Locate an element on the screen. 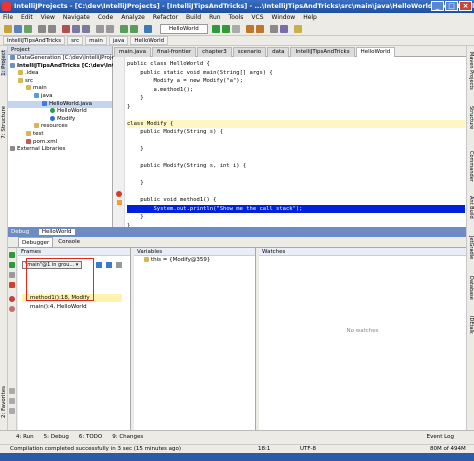  ant-build-tool-button: Ant Build is located at coordinates (471, 207).